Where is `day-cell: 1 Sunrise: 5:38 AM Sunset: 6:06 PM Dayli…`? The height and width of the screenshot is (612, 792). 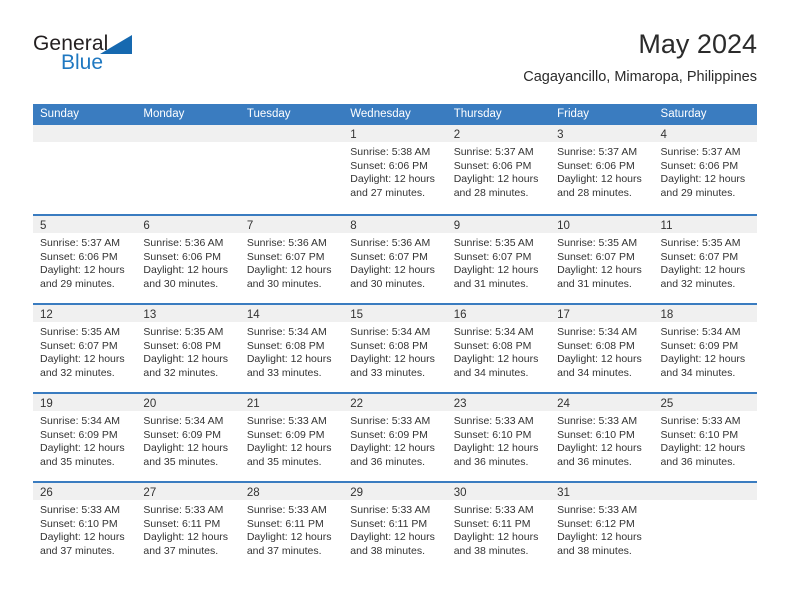 day-cell: 1 Sunrise: 5:38 AM Sunset: 6:06 PM Dayli… is located at coordinates (395, 169).